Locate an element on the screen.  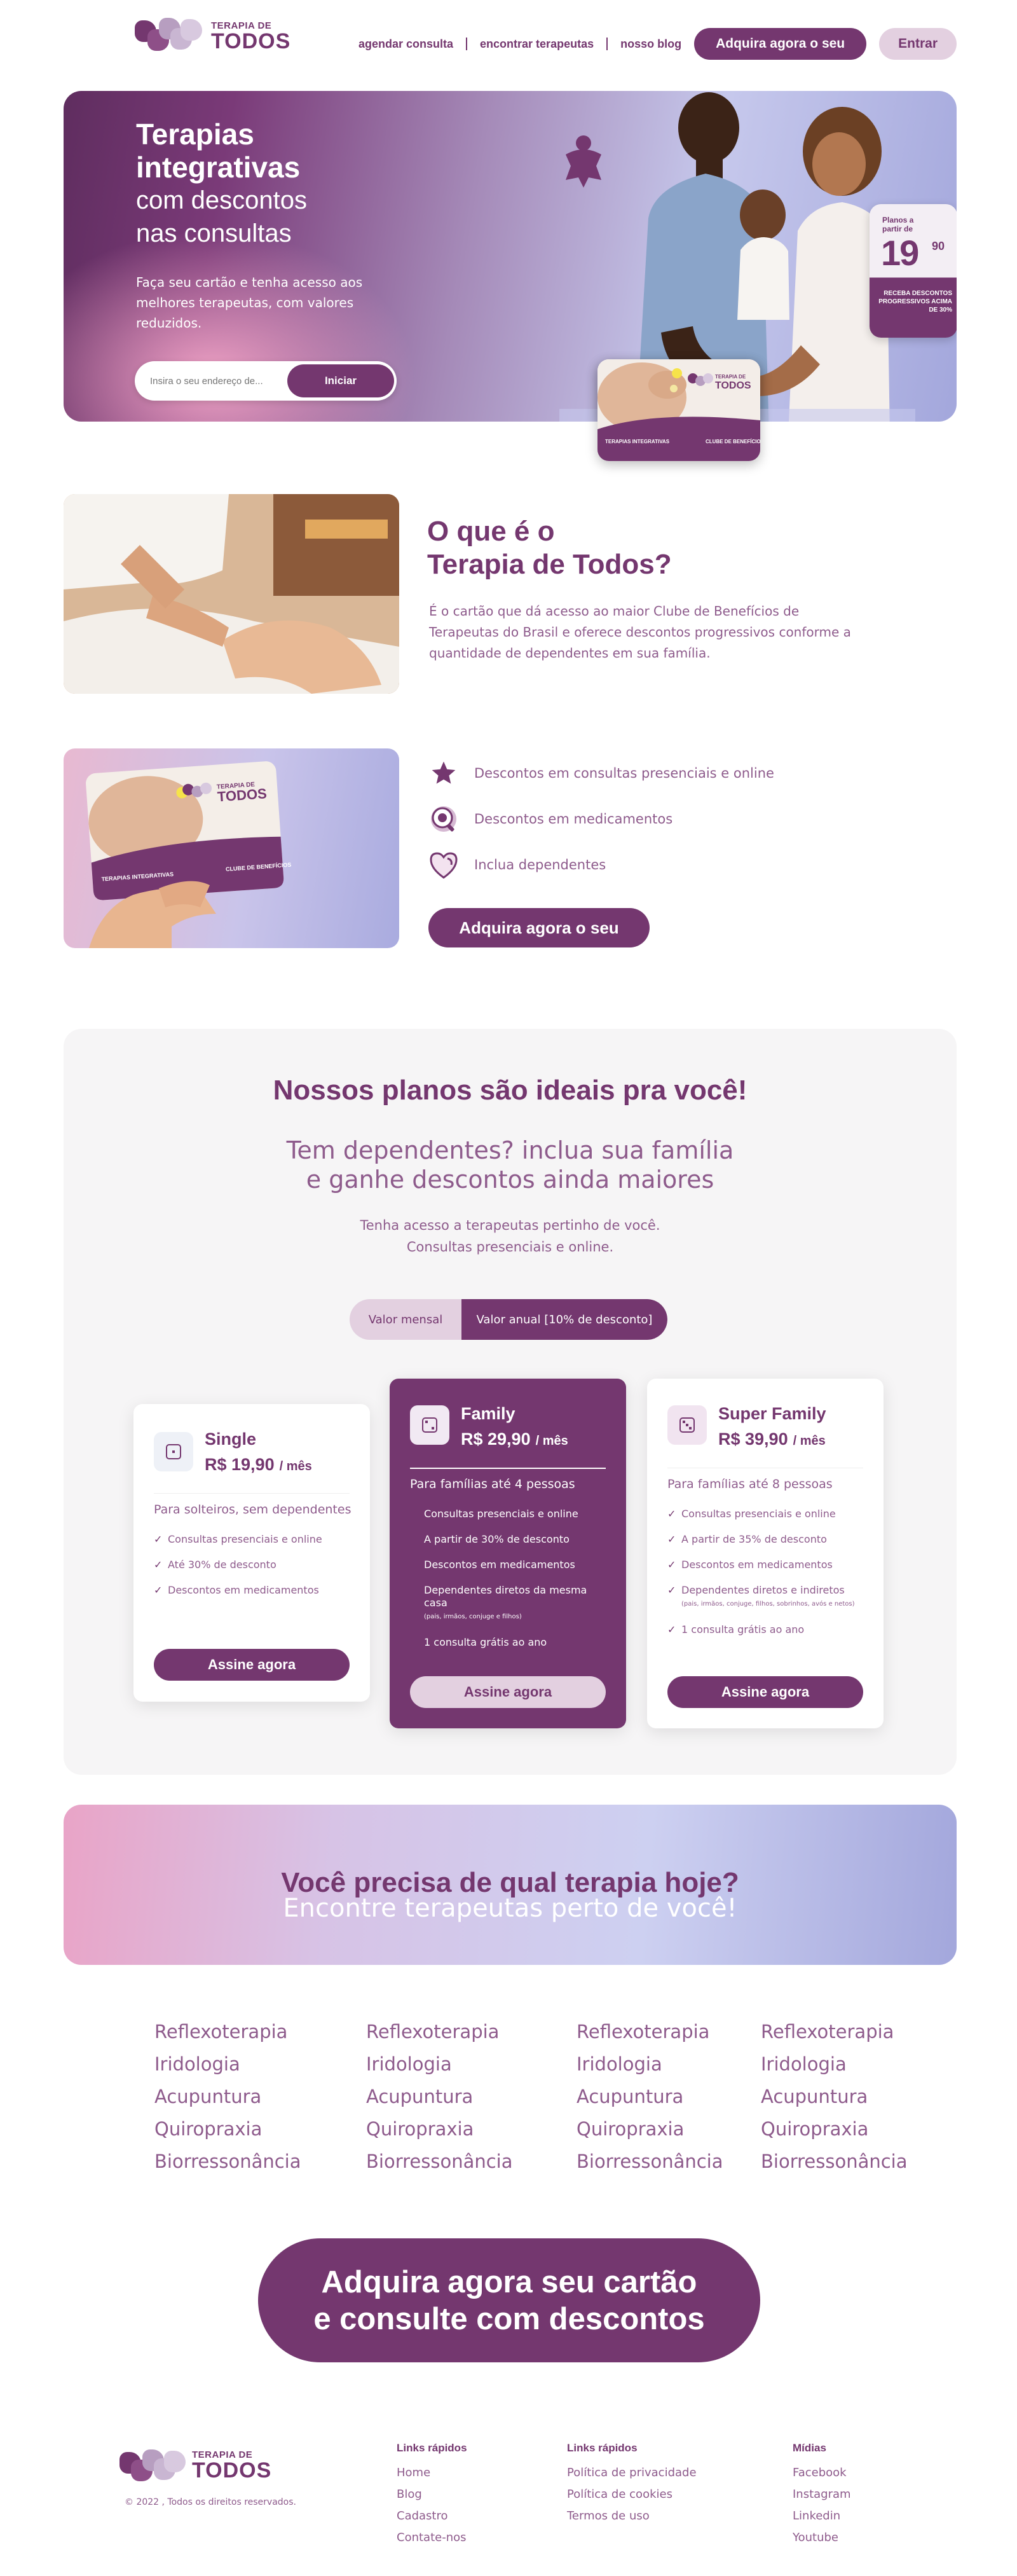
footer-link-instagram: Instagram is located at coordinates (822, 2494).